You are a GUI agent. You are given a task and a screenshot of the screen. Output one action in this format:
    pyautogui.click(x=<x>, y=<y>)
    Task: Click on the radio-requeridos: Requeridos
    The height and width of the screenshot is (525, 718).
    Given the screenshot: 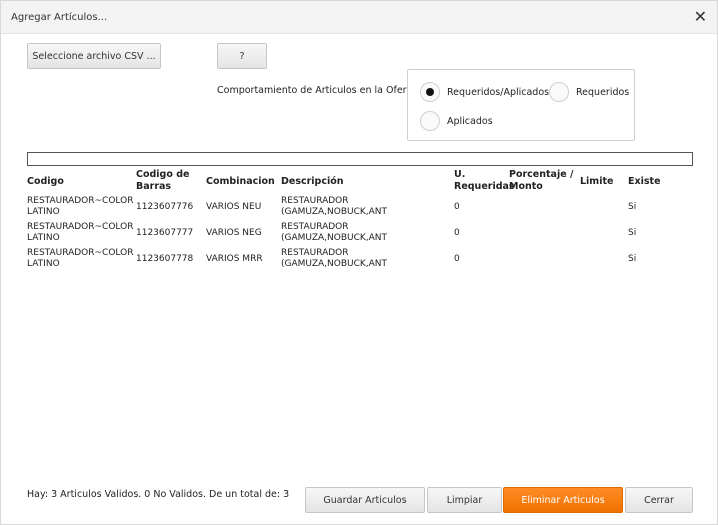 What is the action you would take?
    pyautogui.click(x=589, y=92)
    